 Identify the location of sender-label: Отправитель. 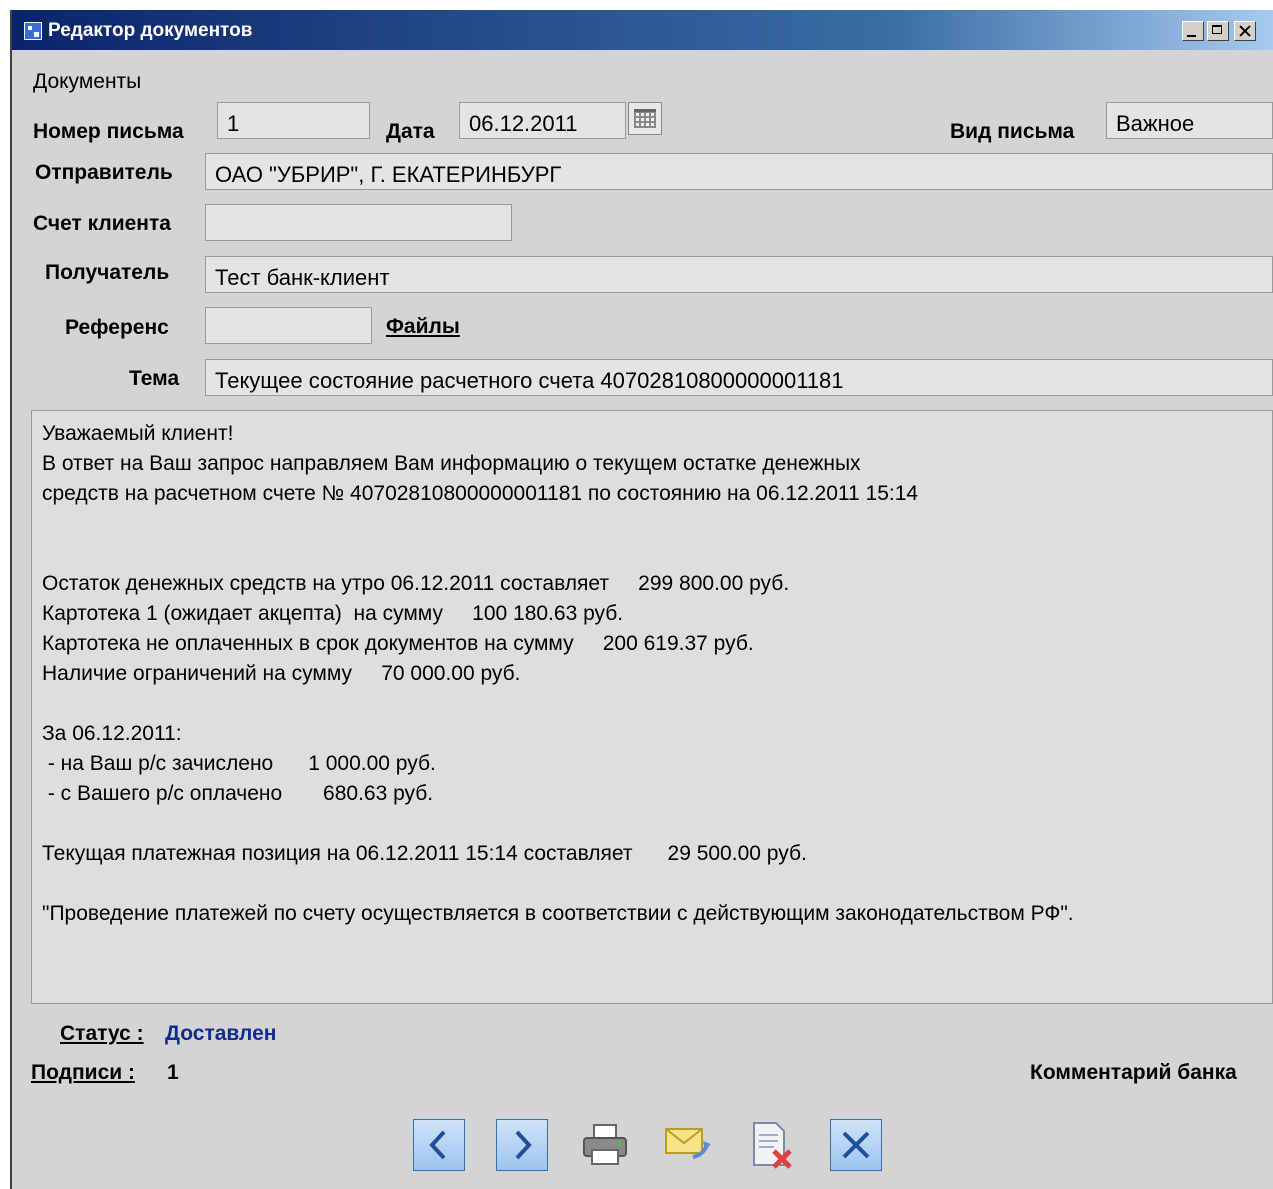
(104, 172).